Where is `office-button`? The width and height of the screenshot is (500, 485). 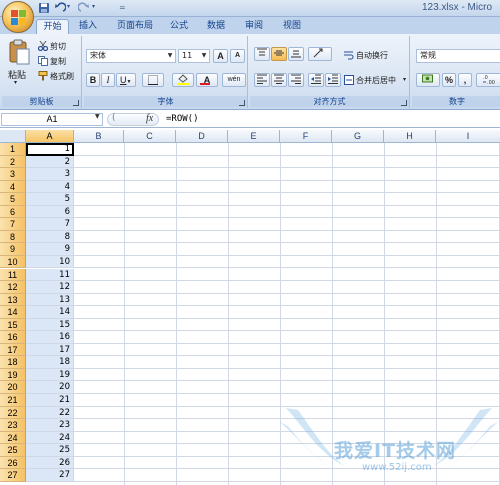
office-button is located at coordinates (18, 17).